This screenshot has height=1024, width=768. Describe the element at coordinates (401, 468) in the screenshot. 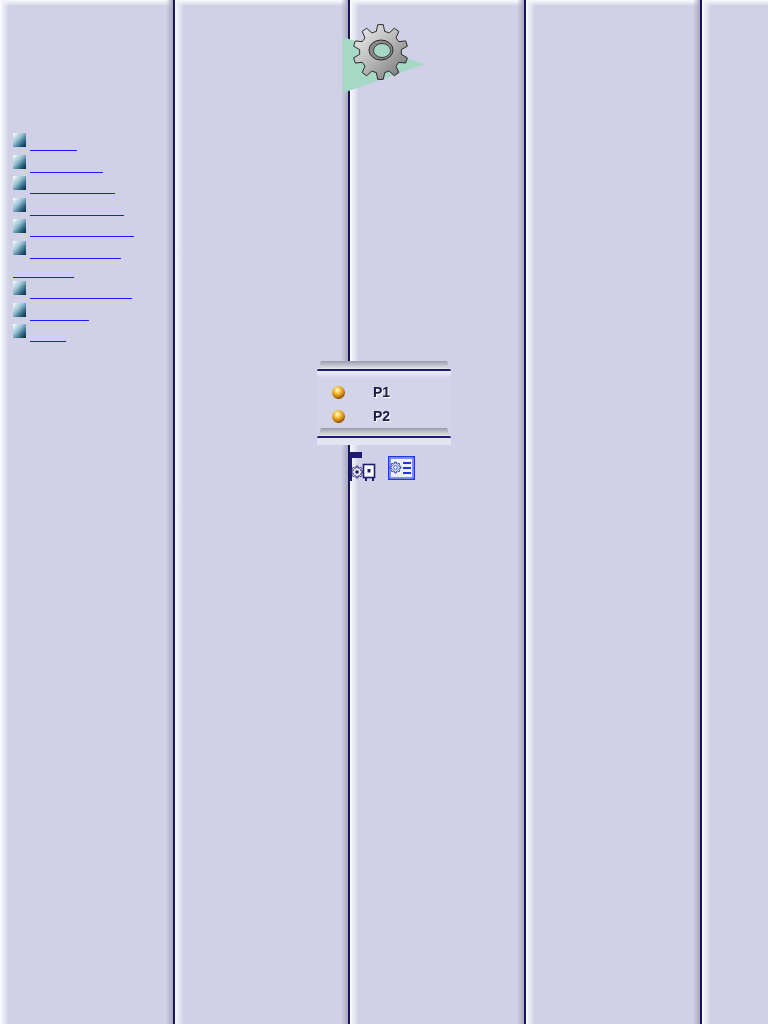

I see `gear-list-icon` at that location.